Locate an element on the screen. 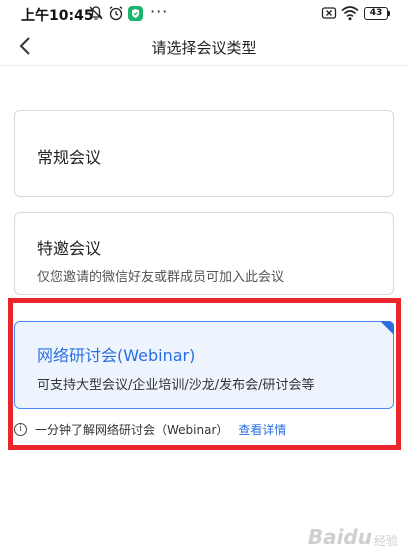 The image size is (408, 555). status-more-dots: ··· is located at coordinates (159, 11).